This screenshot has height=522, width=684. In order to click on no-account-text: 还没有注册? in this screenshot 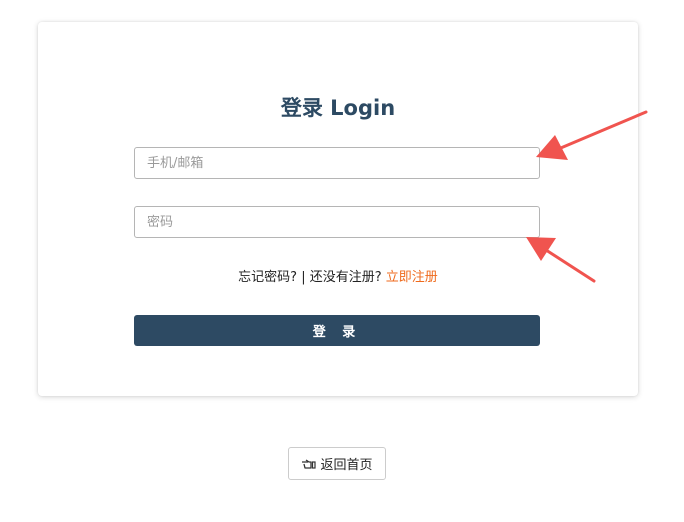, I will do `click(345, 277)`.